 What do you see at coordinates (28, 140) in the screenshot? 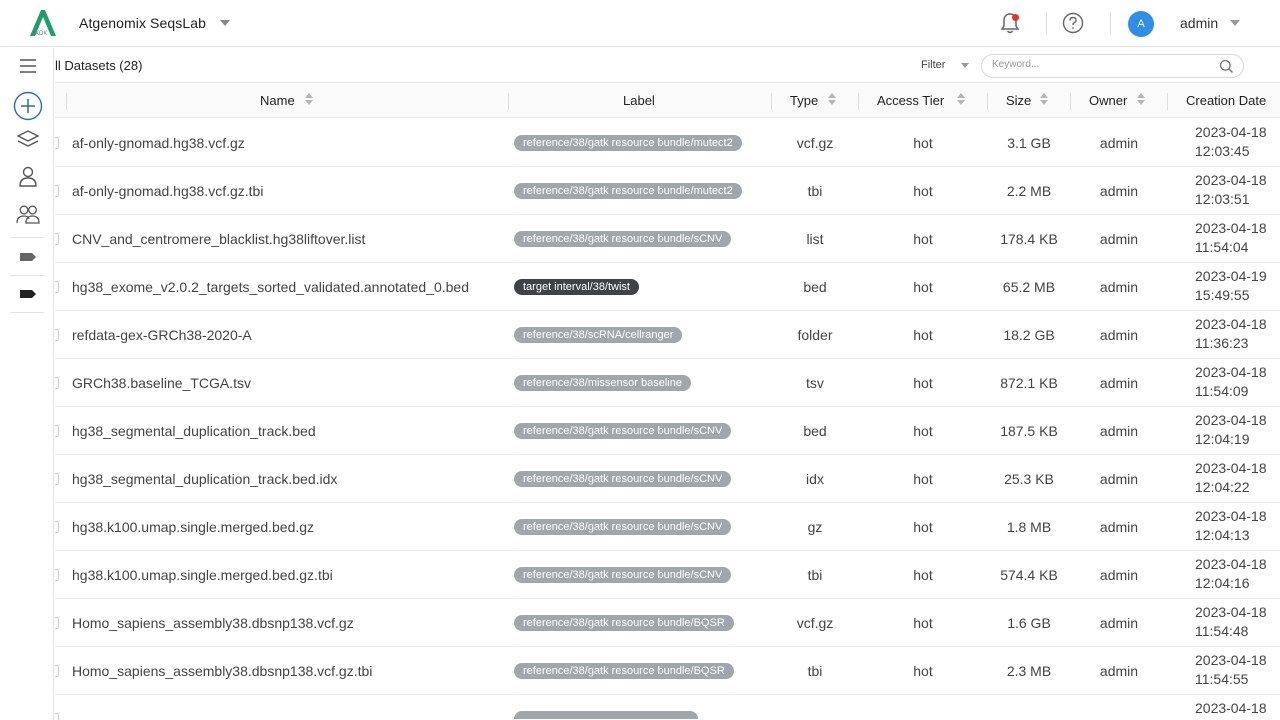
I see `layers-icon` at bounding box center [28, 140].